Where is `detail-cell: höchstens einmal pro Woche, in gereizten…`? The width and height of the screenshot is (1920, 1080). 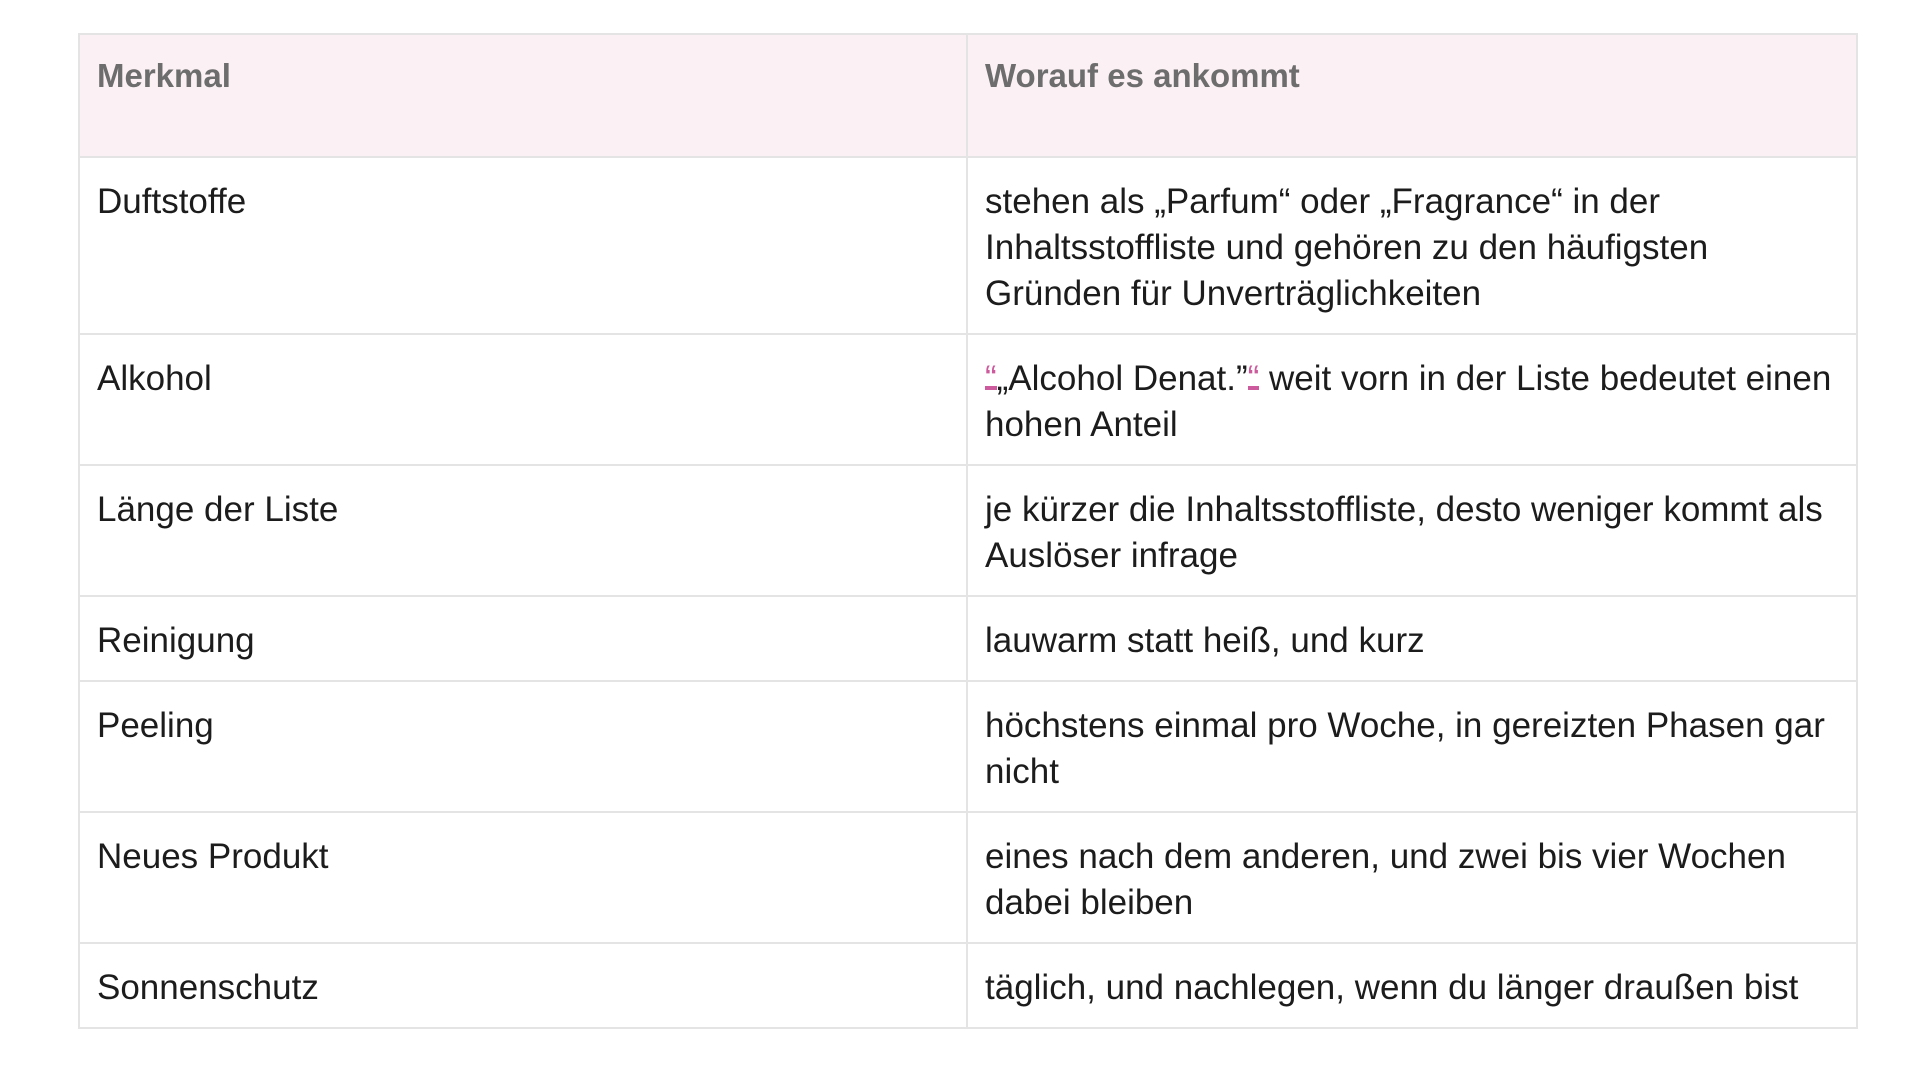
detail-cell: höchstens einmal pro Woche, in gereizten… is located at coordinates (1412, 746).